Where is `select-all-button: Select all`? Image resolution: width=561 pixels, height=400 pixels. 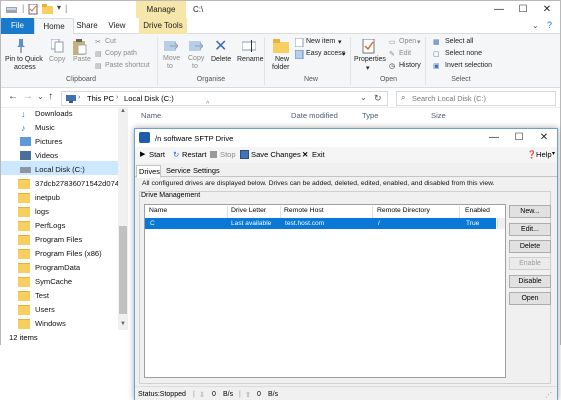
select-all-button: Select all is located at coordinates (459, 41).